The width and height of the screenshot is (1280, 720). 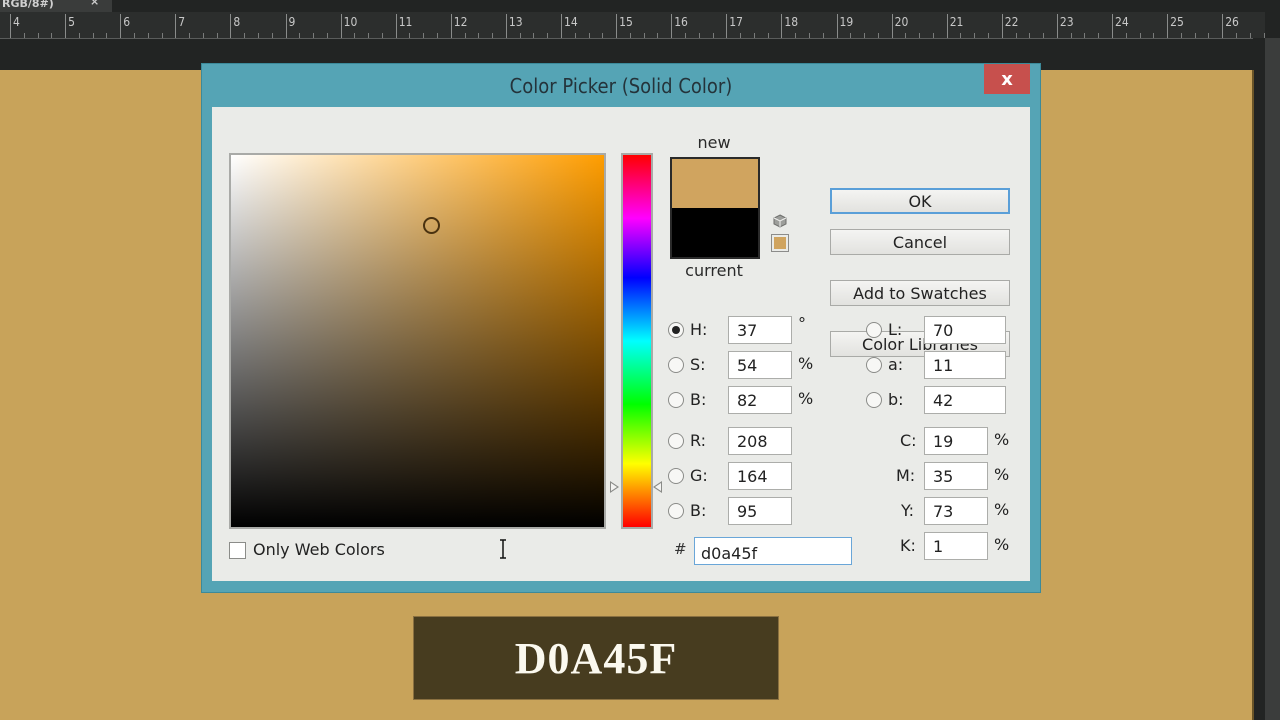 I want to click on cancel-button: Cancel, so click(x=920, y=242).